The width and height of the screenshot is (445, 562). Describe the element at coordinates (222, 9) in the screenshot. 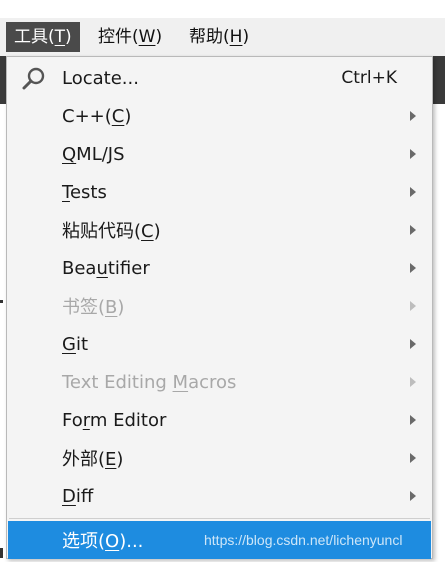

I see `window-top-strip` at that location.